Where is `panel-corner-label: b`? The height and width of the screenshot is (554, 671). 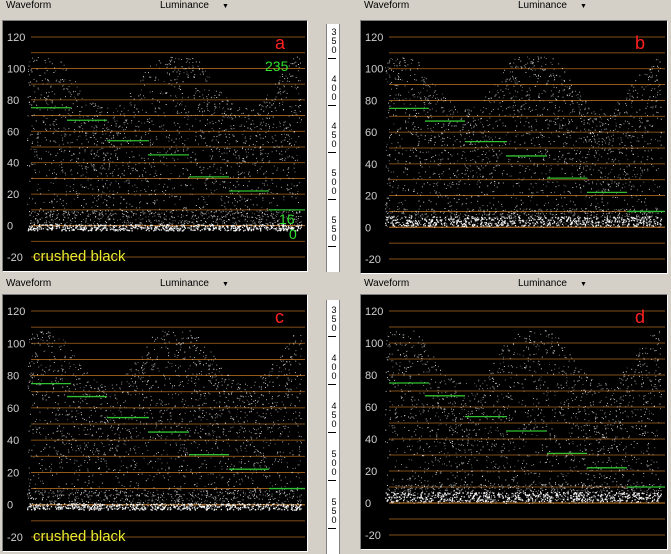
panel-corner-label: b is located at coordinates (640, 43).